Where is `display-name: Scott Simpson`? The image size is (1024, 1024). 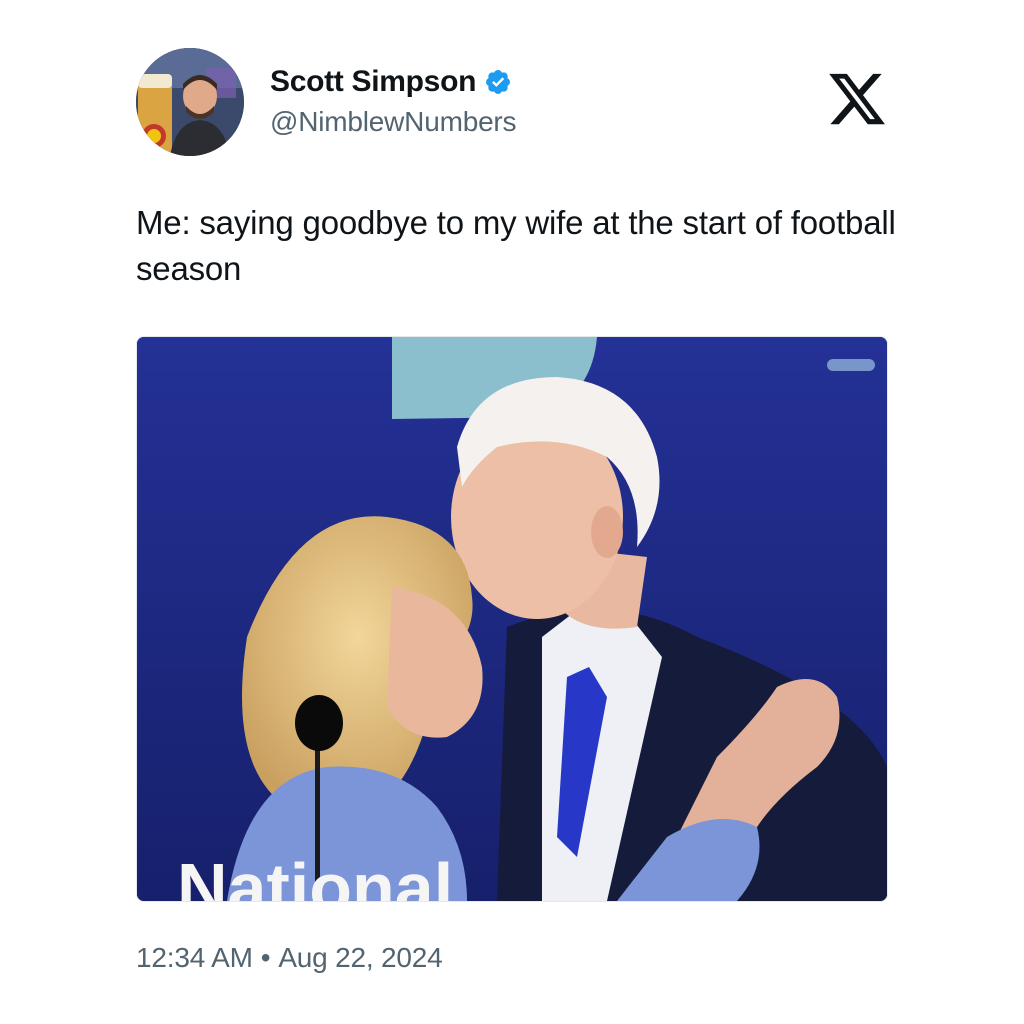
display-name: Scott Simpson is located at coordinates (373, 82).